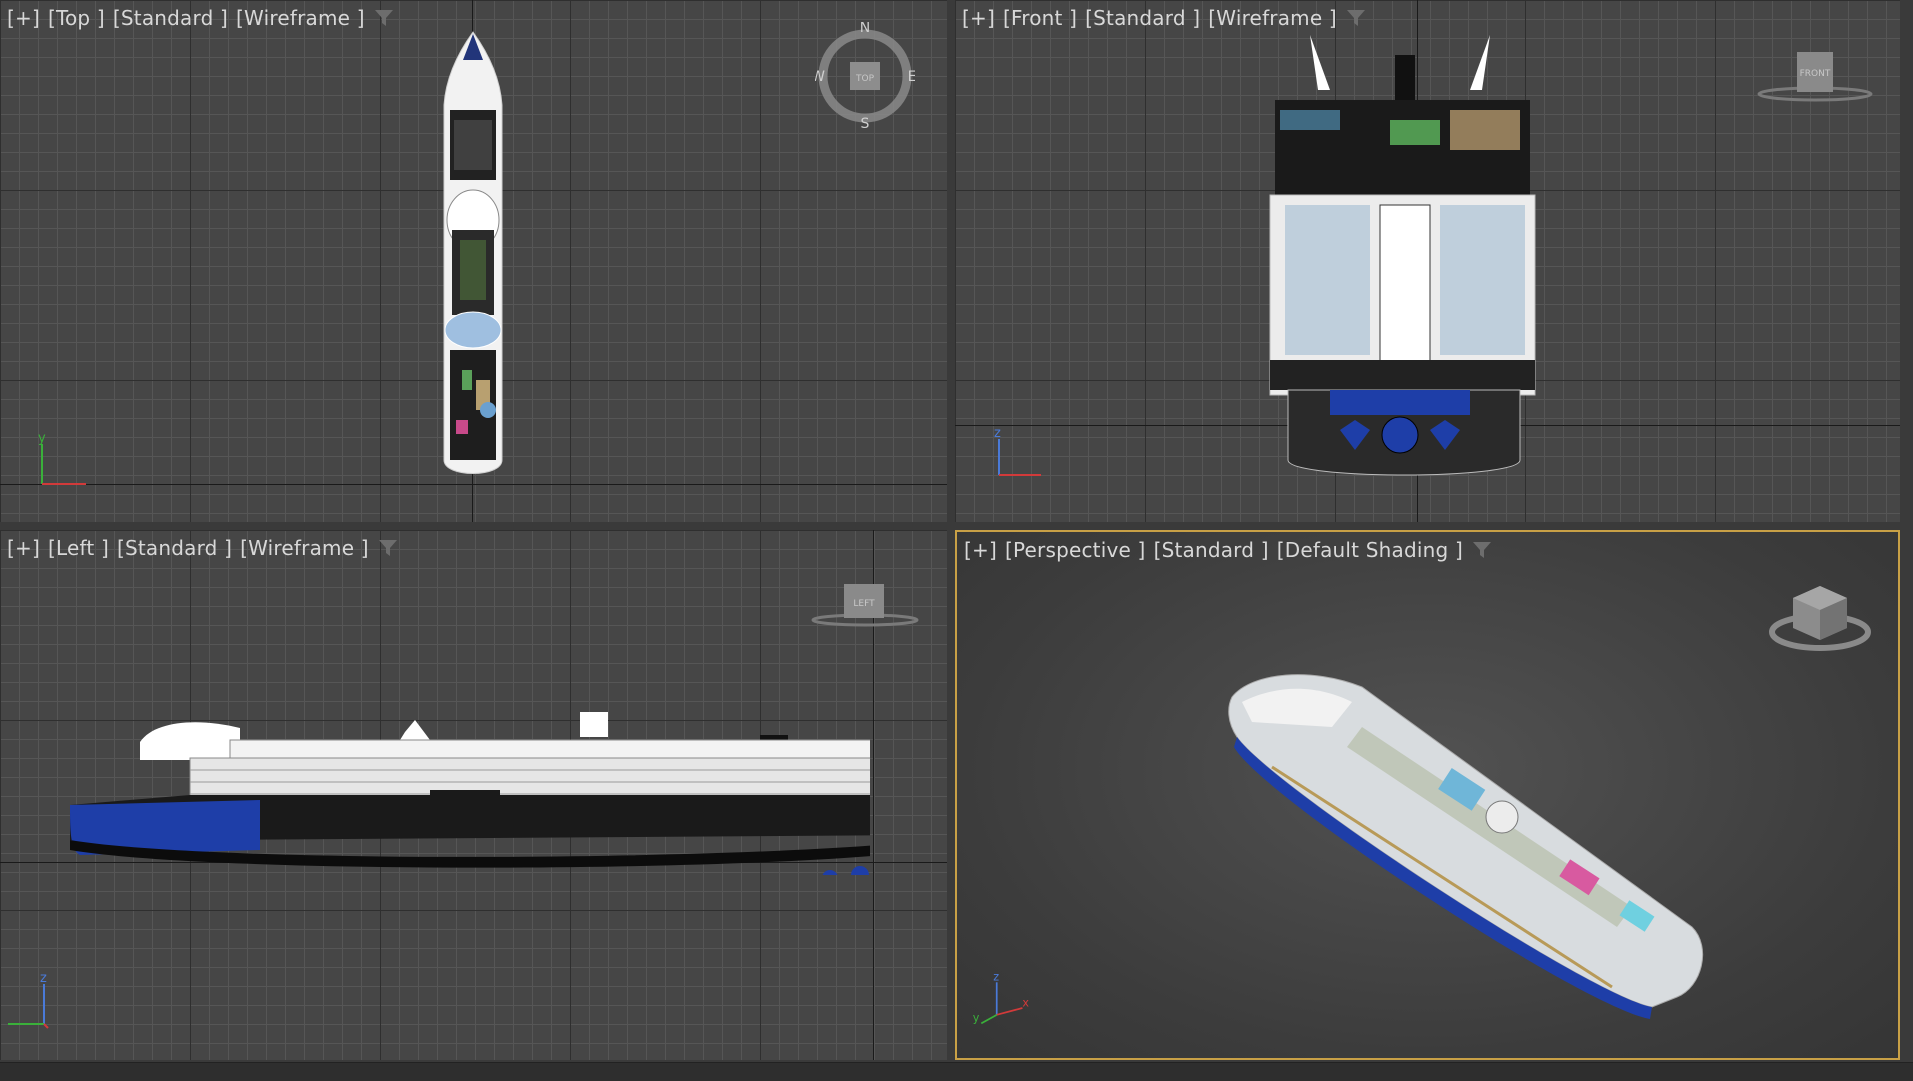 This screenshot has height=1081, width=1913. What do you see at coordinates (1405, 255) in the screenshot?
I see `ship-front-view` at bounding box center [1405, 255].